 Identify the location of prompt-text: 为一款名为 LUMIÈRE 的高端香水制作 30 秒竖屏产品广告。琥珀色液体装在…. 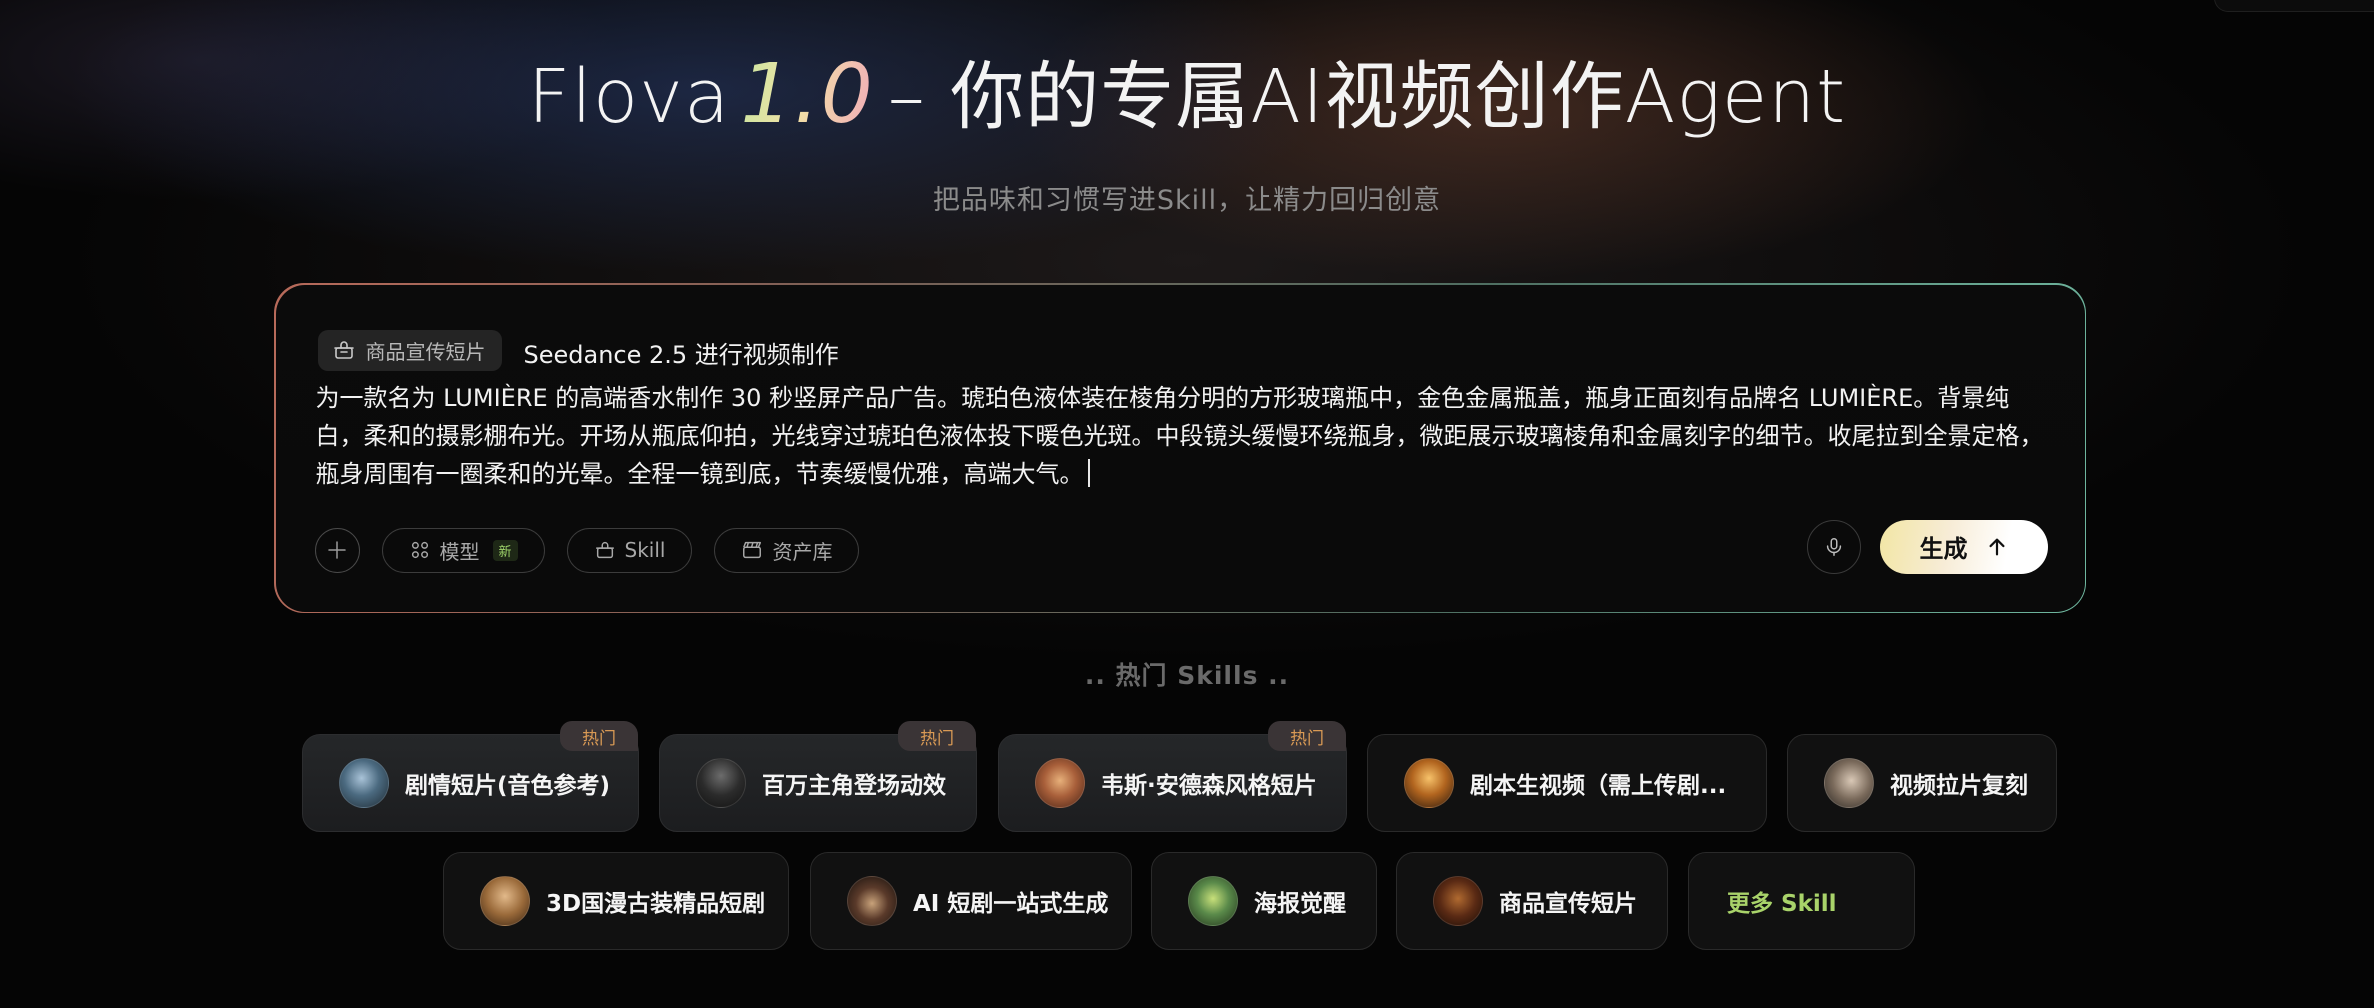
(1179, 435).